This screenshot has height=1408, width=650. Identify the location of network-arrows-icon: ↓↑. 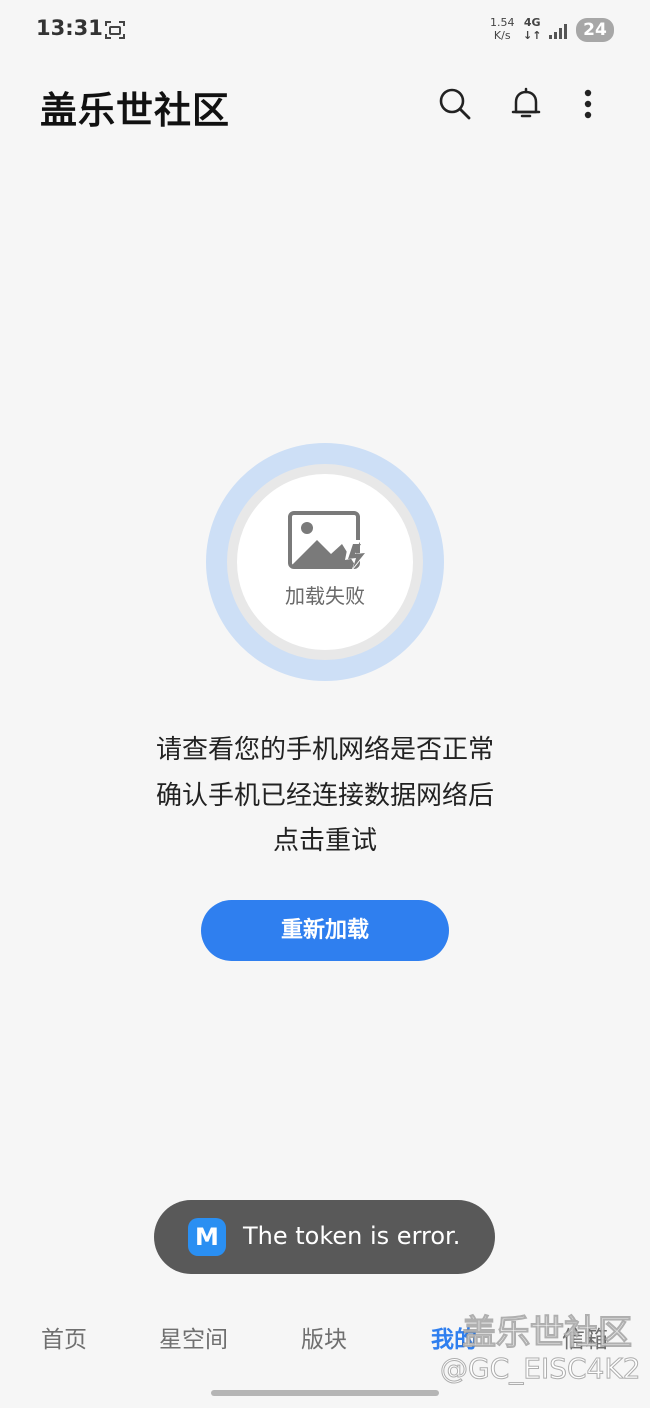
(532, 35).